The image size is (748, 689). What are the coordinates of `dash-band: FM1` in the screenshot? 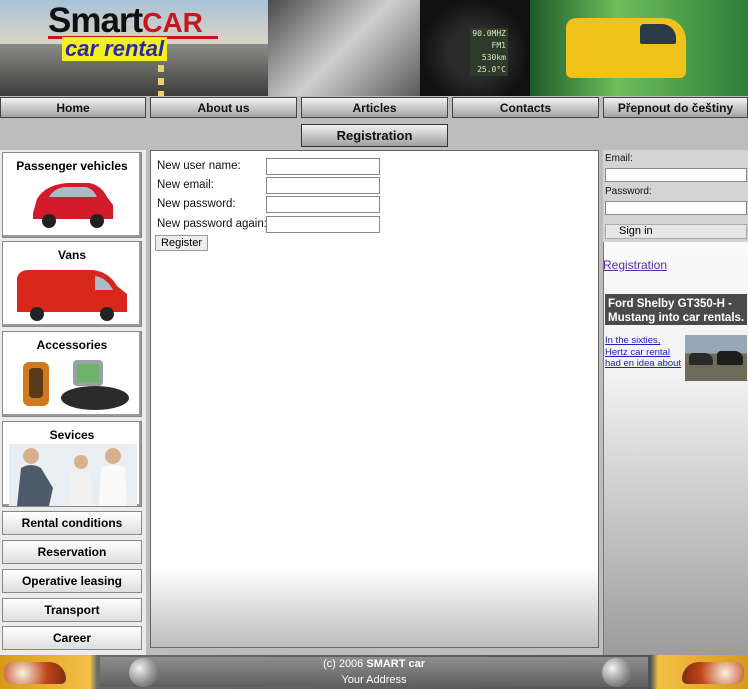 It's located at (498, 45).